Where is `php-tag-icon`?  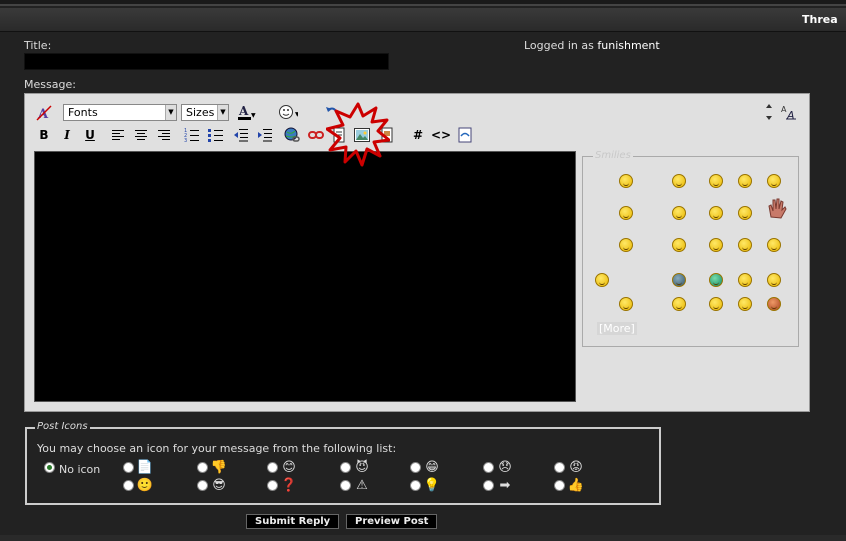
php-tag-icon is located at coordinates (465, 135).